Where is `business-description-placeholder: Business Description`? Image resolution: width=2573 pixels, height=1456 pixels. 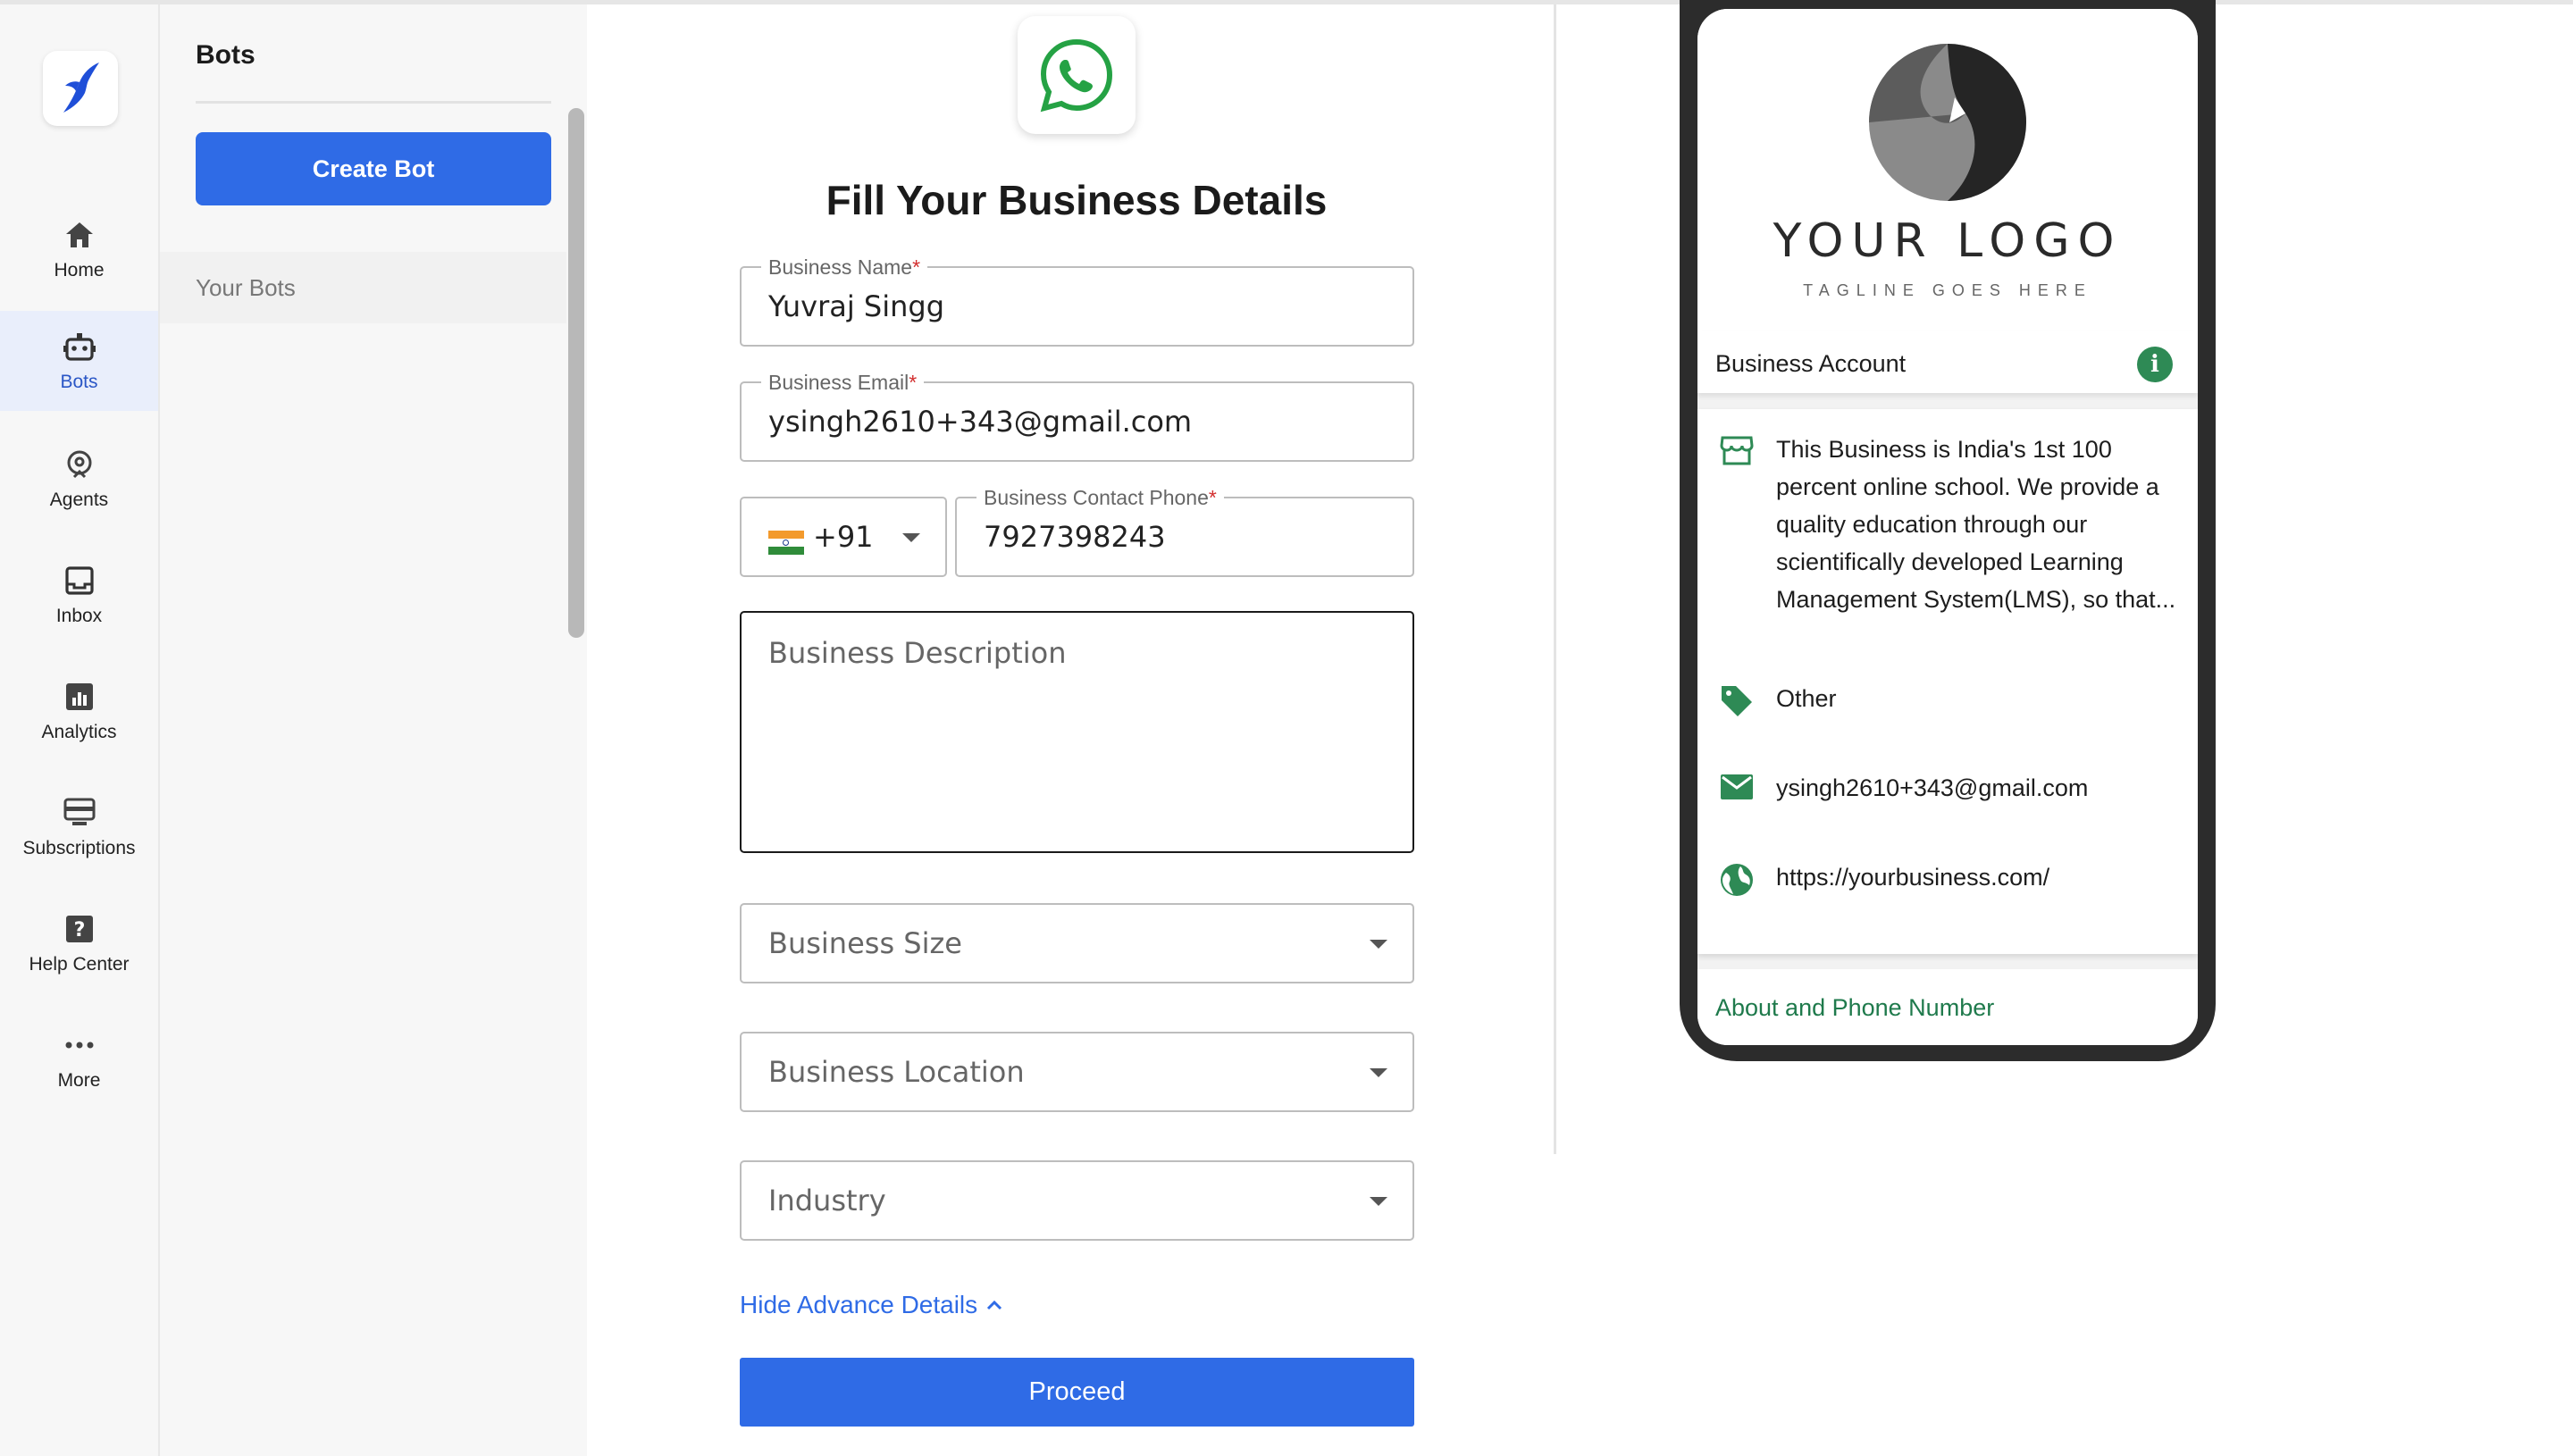 business-description-placeholder: Business Description is located at coordinates (917, 653).